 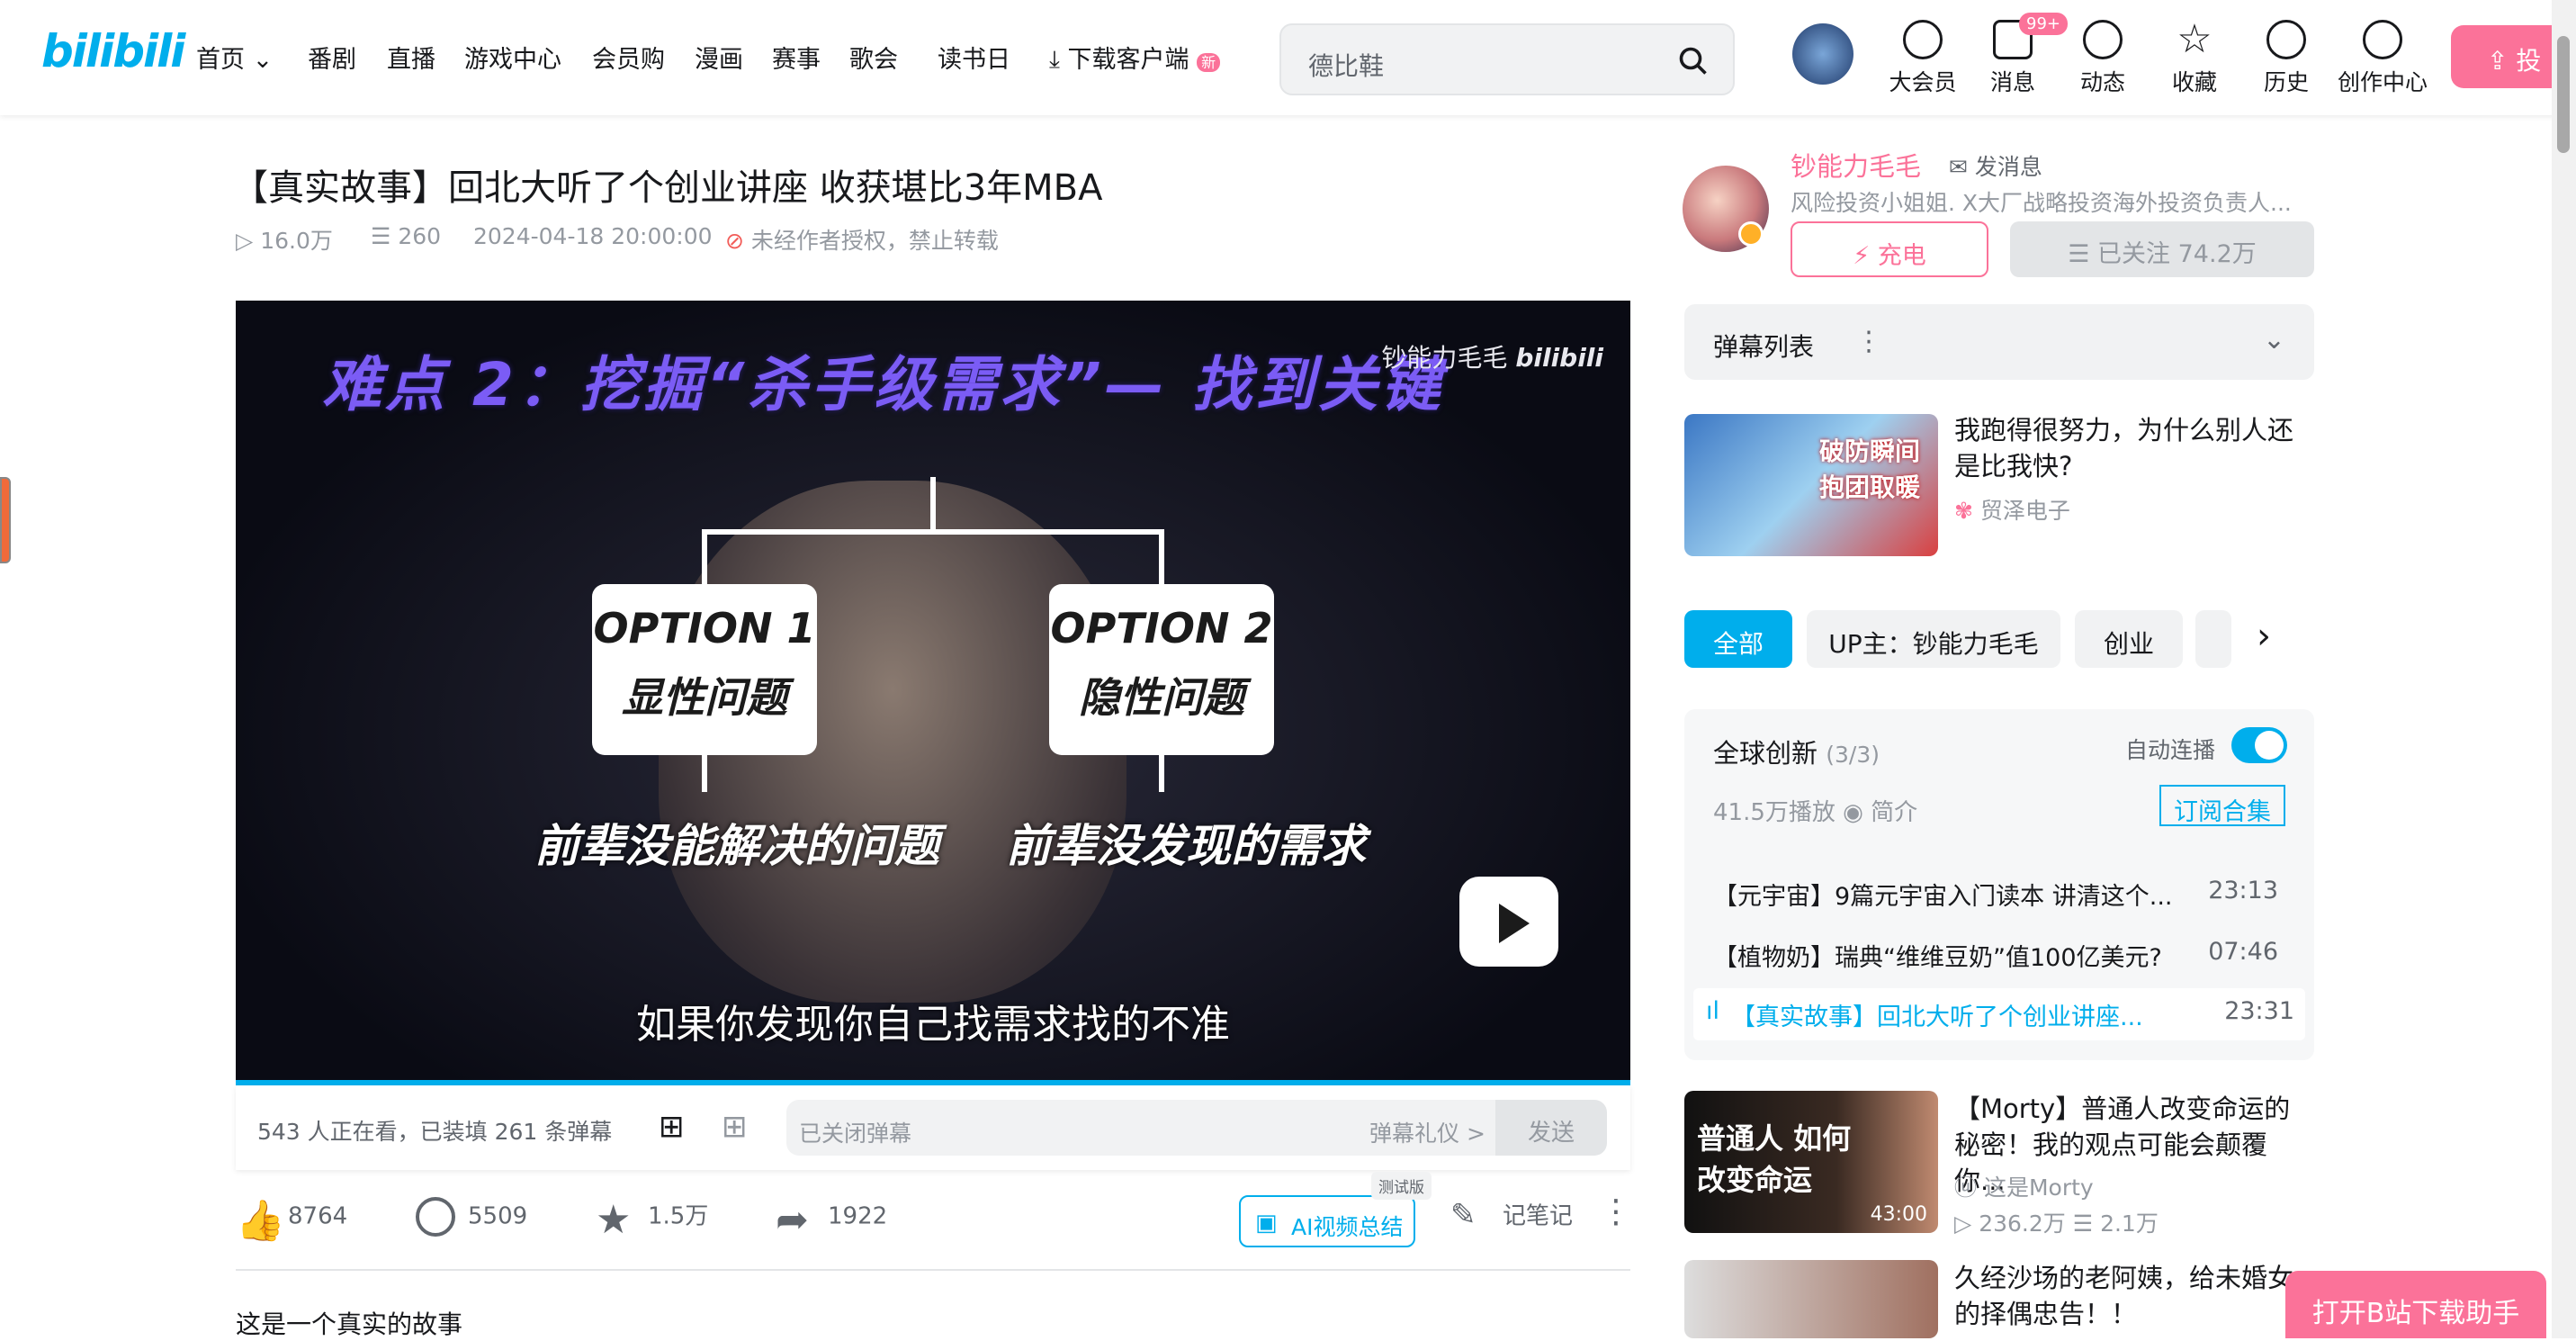 I want to click on nav-reading-day: 读书日, so click(x=974, y=58).